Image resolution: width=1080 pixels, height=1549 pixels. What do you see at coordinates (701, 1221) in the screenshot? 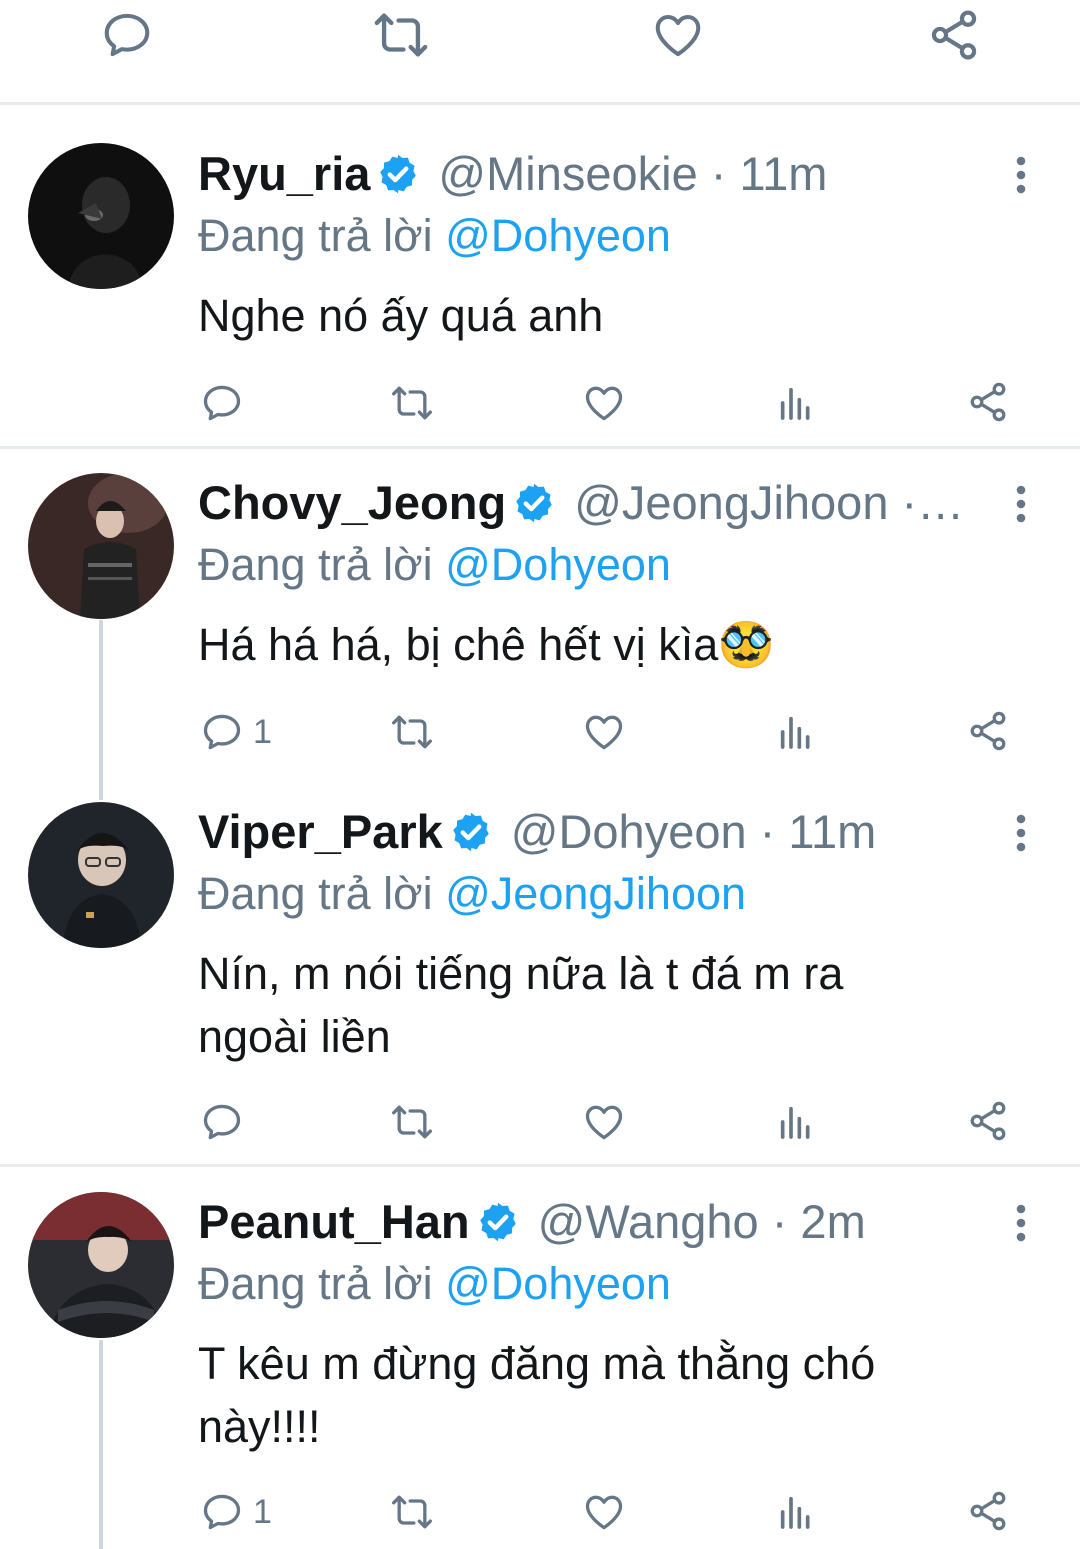
I see `handle: @Wangho · 2m` at bounding box center [701, 1221].